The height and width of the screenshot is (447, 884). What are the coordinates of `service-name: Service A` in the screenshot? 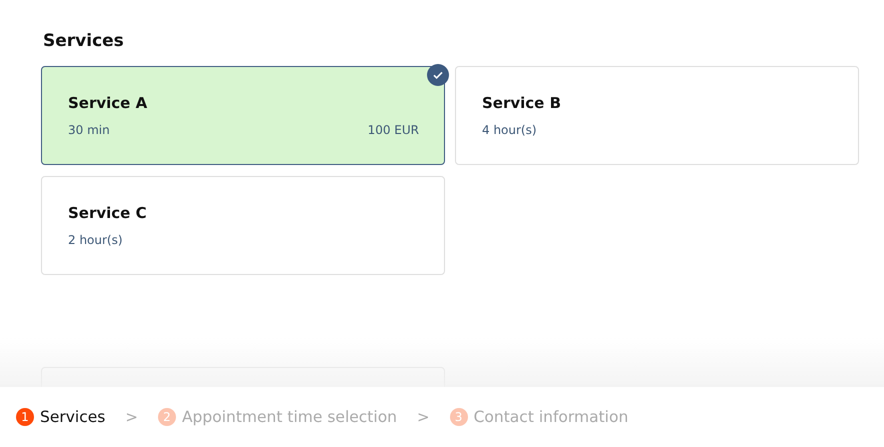 It's located at (108, 103).